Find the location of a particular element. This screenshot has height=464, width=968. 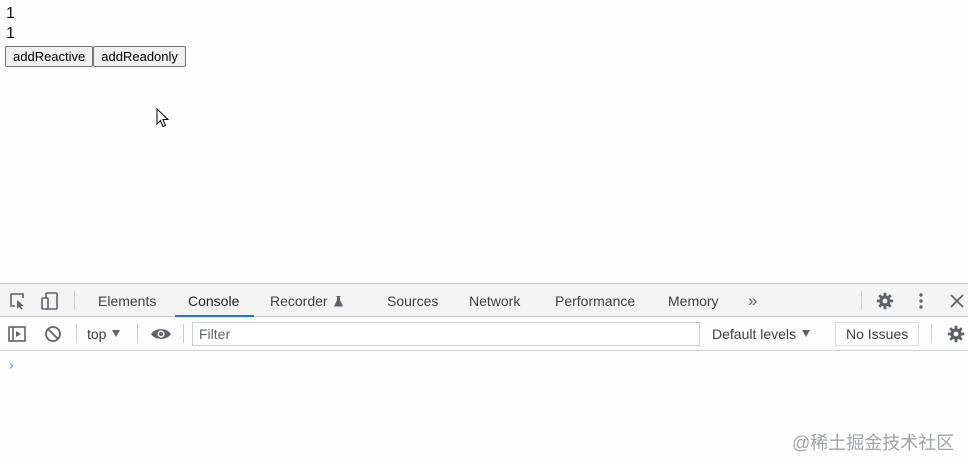

log-levels-dropdown: Default levels is located at coordinates (761, 333).